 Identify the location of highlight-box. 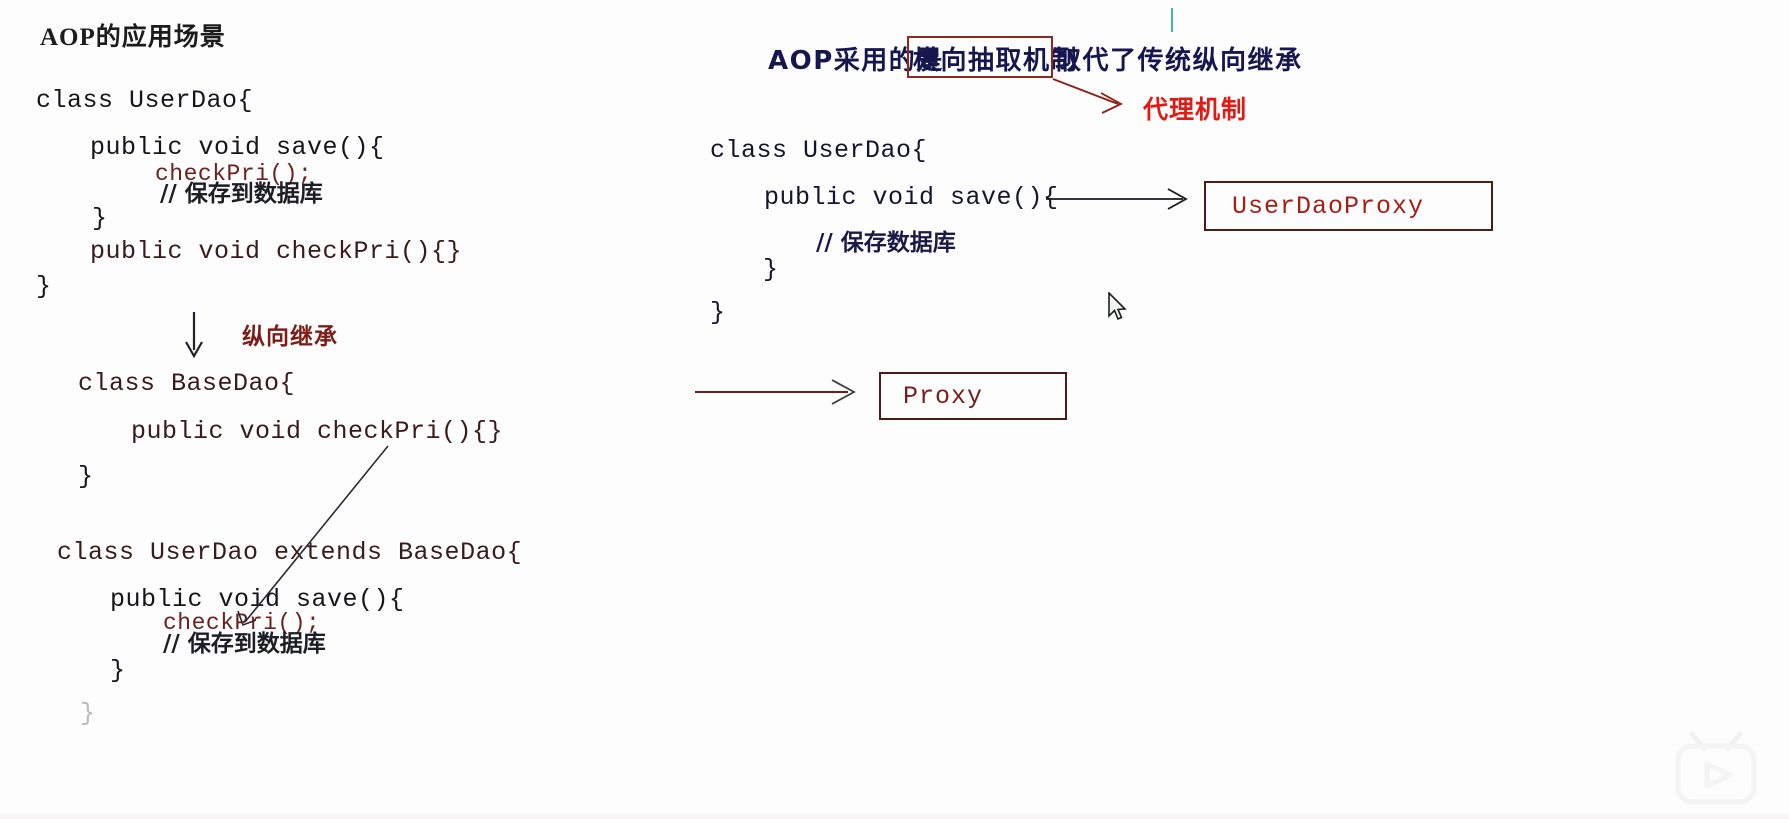
(980, 57).